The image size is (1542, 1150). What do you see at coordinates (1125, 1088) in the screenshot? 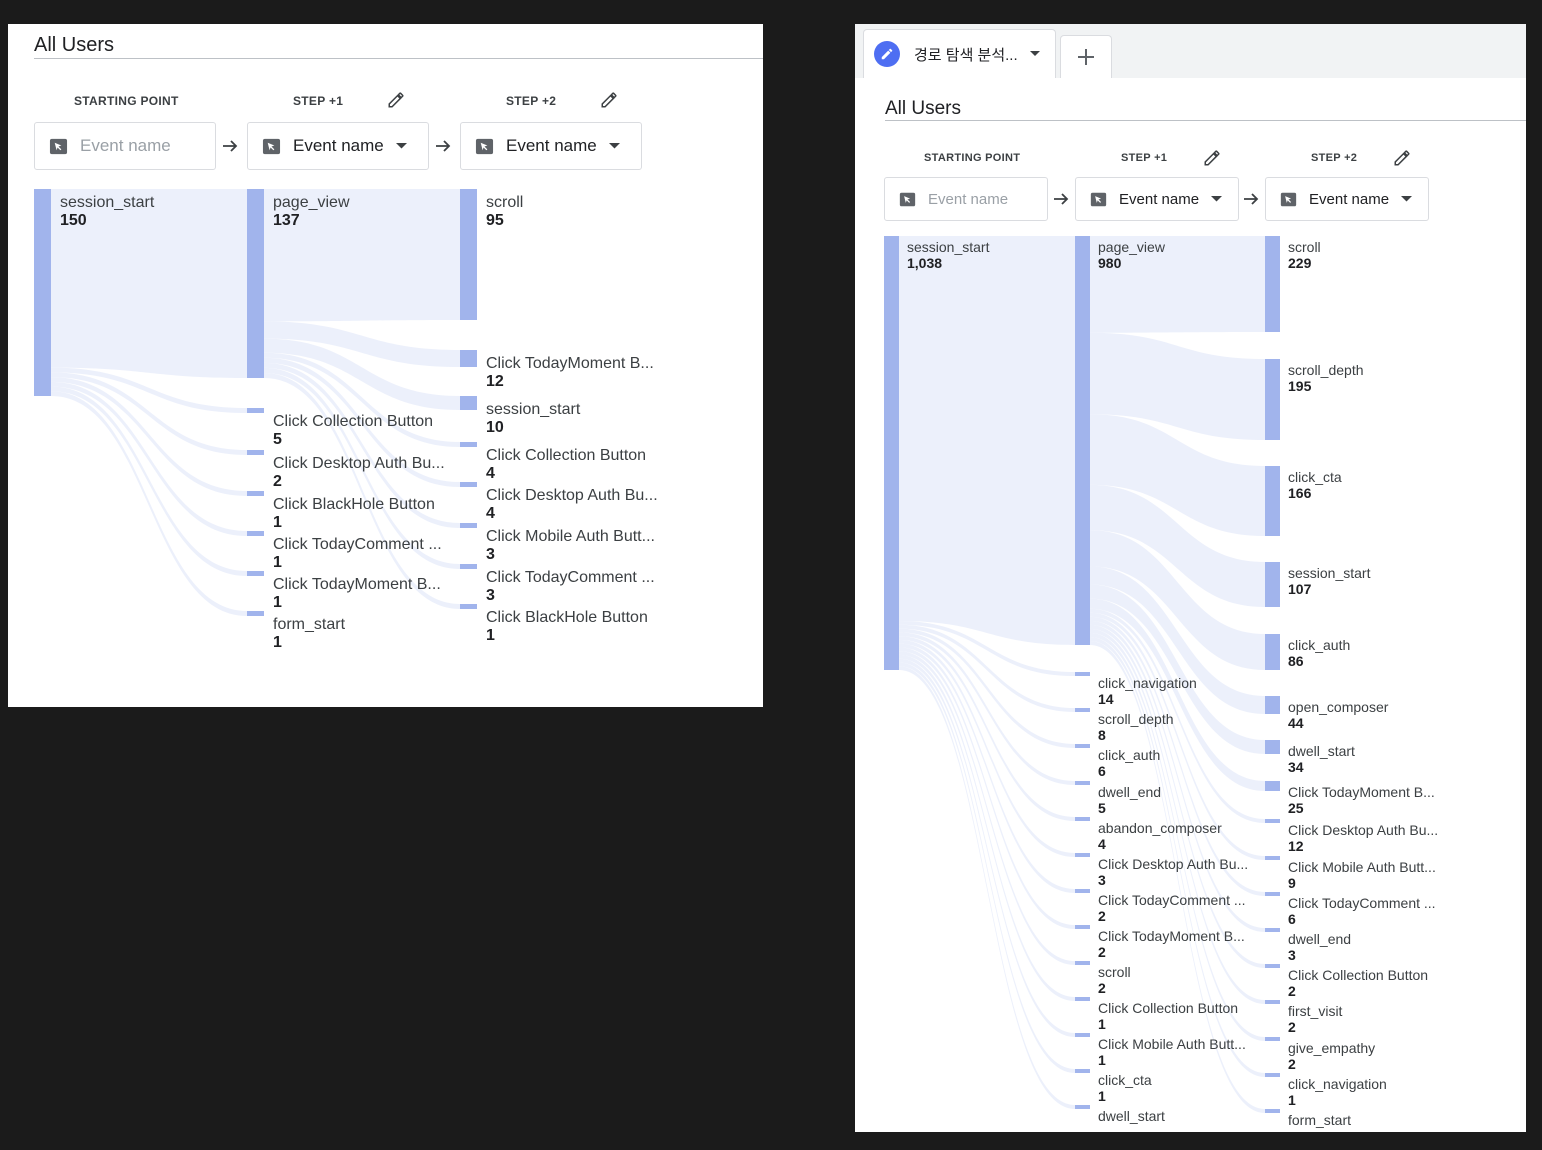
I see `node-label: click_cta 1` at bounding box center [1125, 1088].